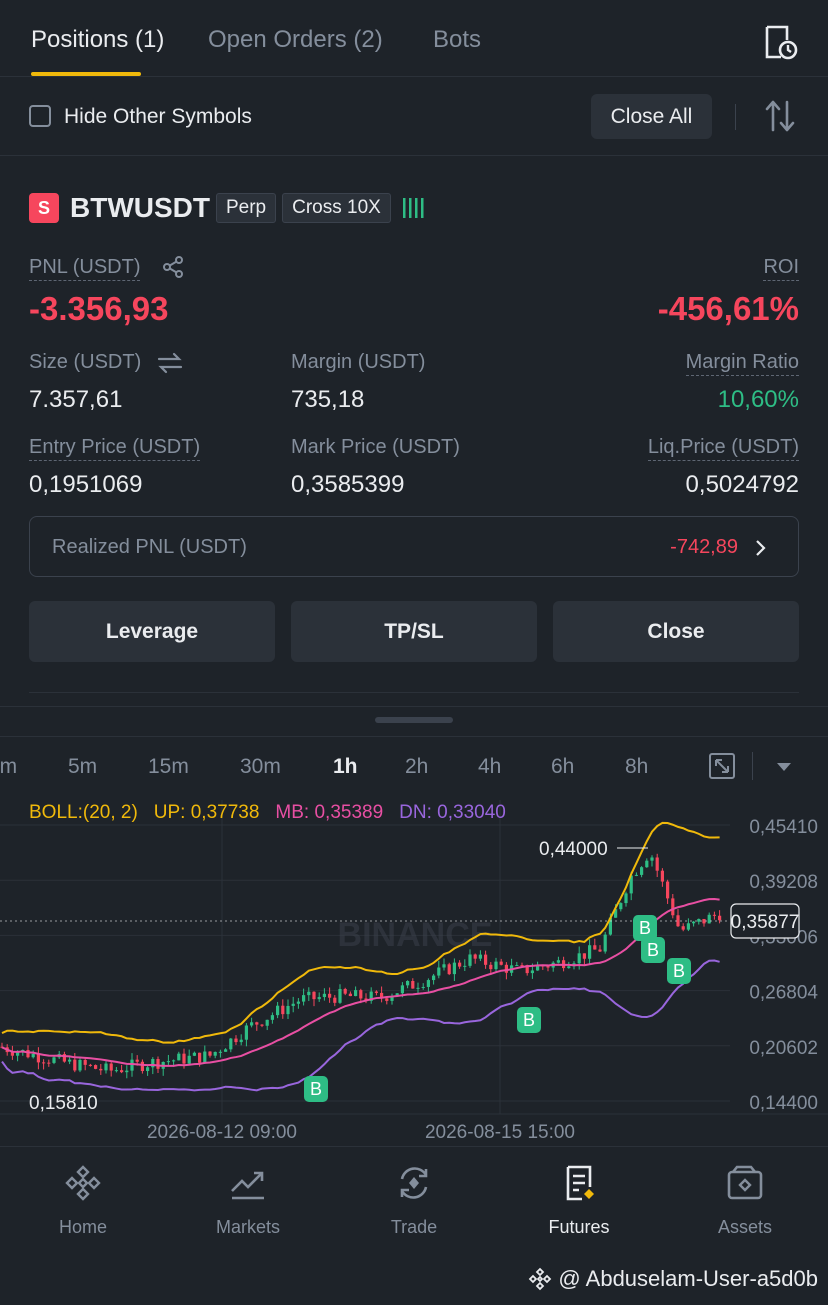 This screenshot has height=1305, width=828. I want to click on leverage-button: Leverage, so click(152, 631).